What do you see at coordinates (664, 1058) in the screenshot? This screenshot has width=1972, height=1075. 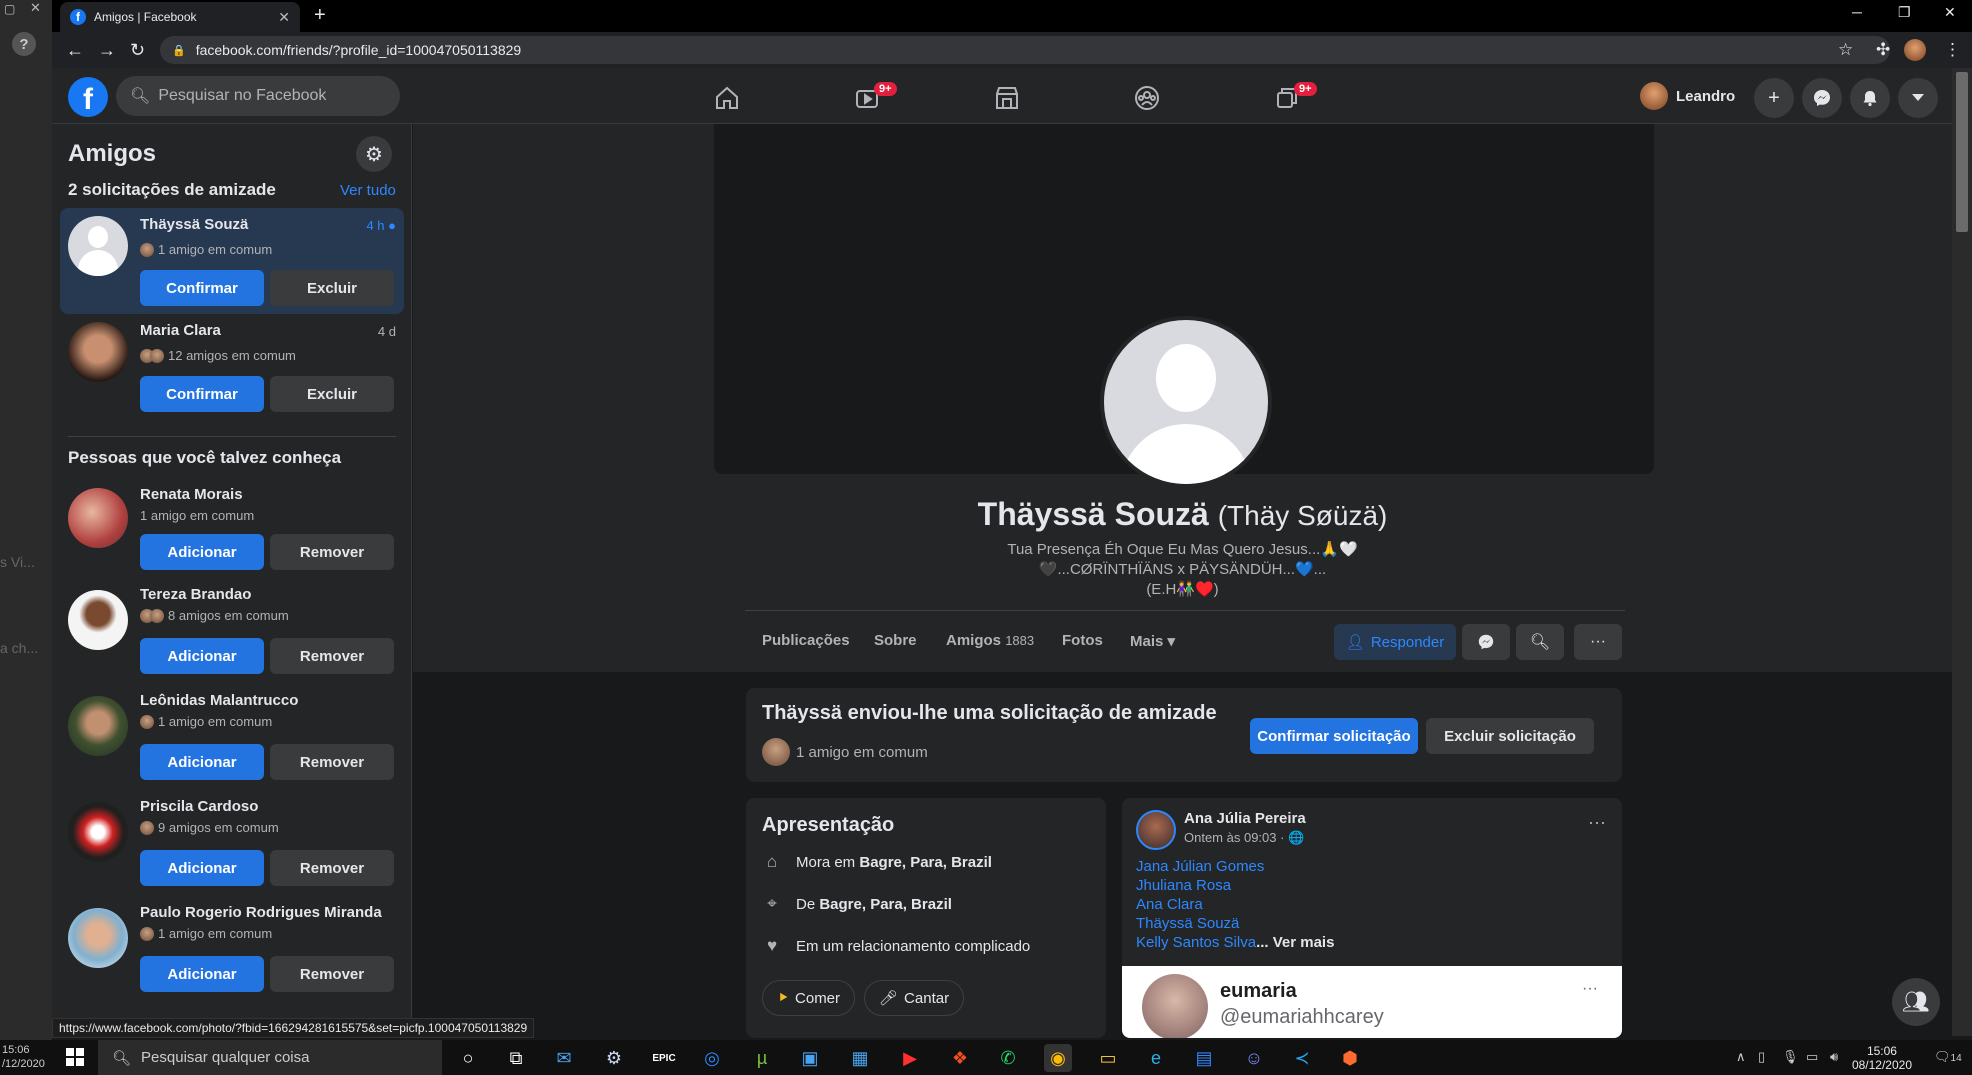 I see `epic-games-icon: EPIC` at bounding box center [664, 1058].